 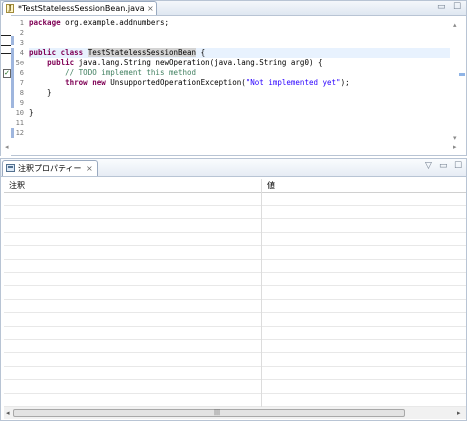 What do you see at coordinates (132, 185) in the screenshot?
I see `column-header-annotation: 注釈` at bounding box center [132, 185].